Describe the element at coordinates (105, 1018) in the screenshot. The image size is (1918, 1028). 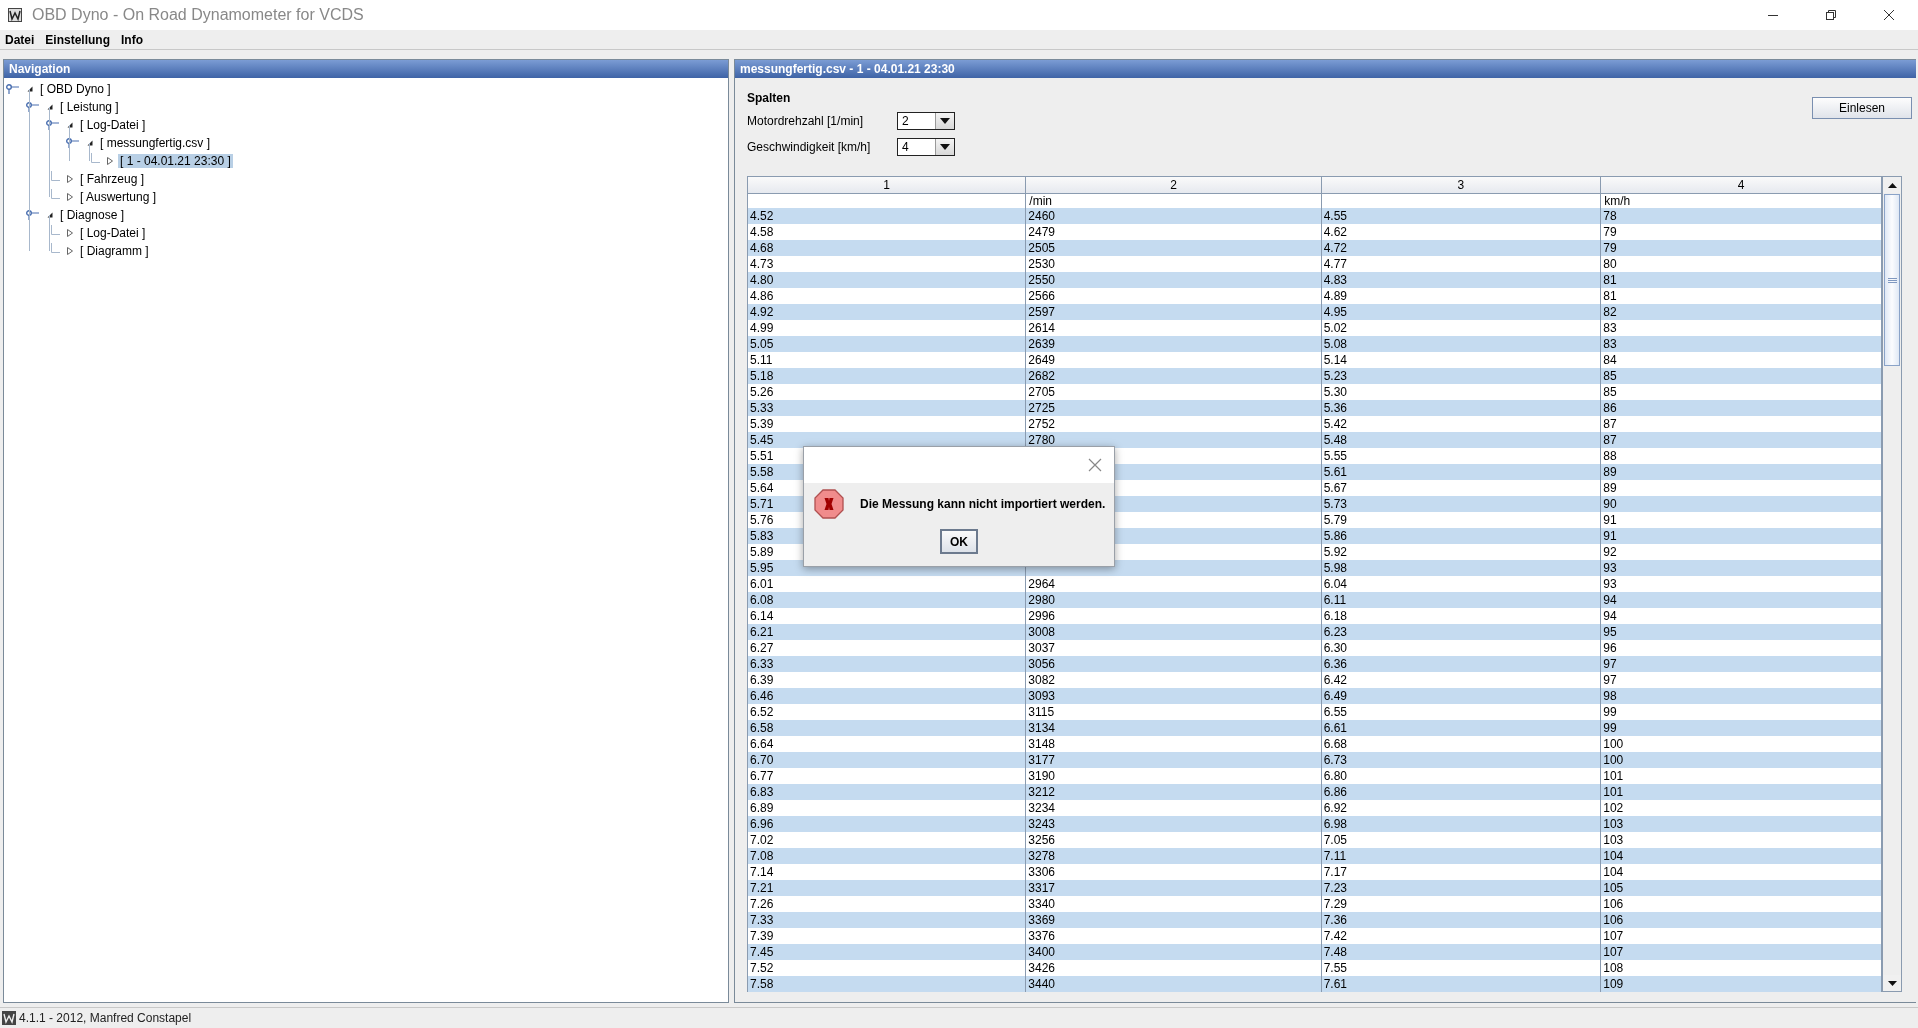
I see `status-text: 4.1.1 - 2012, Manfred Constapel` at that location.